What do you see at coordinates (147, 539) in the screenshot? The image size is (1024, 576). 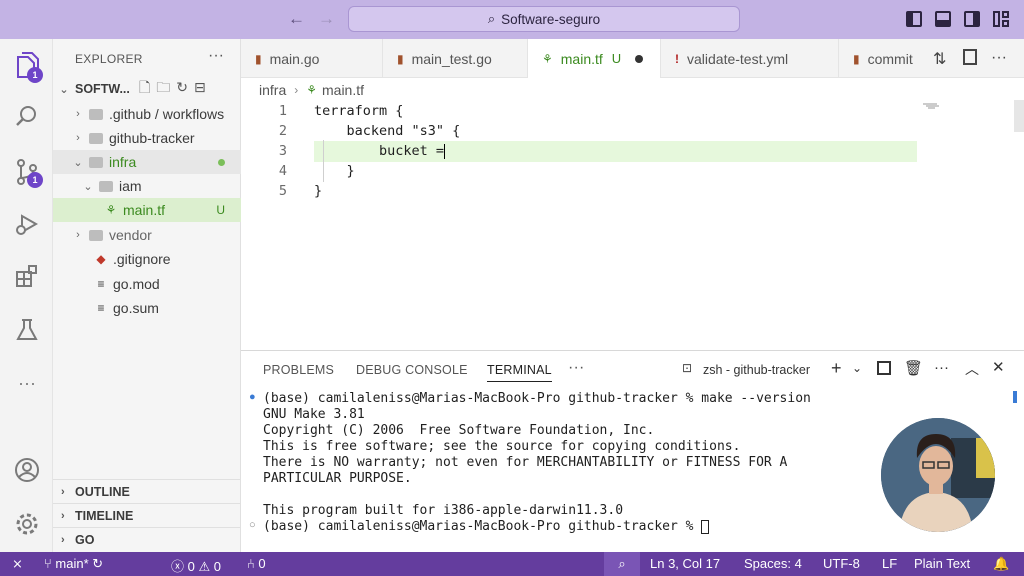 I see `go-section: › GO` at bounding box center [147, 539].